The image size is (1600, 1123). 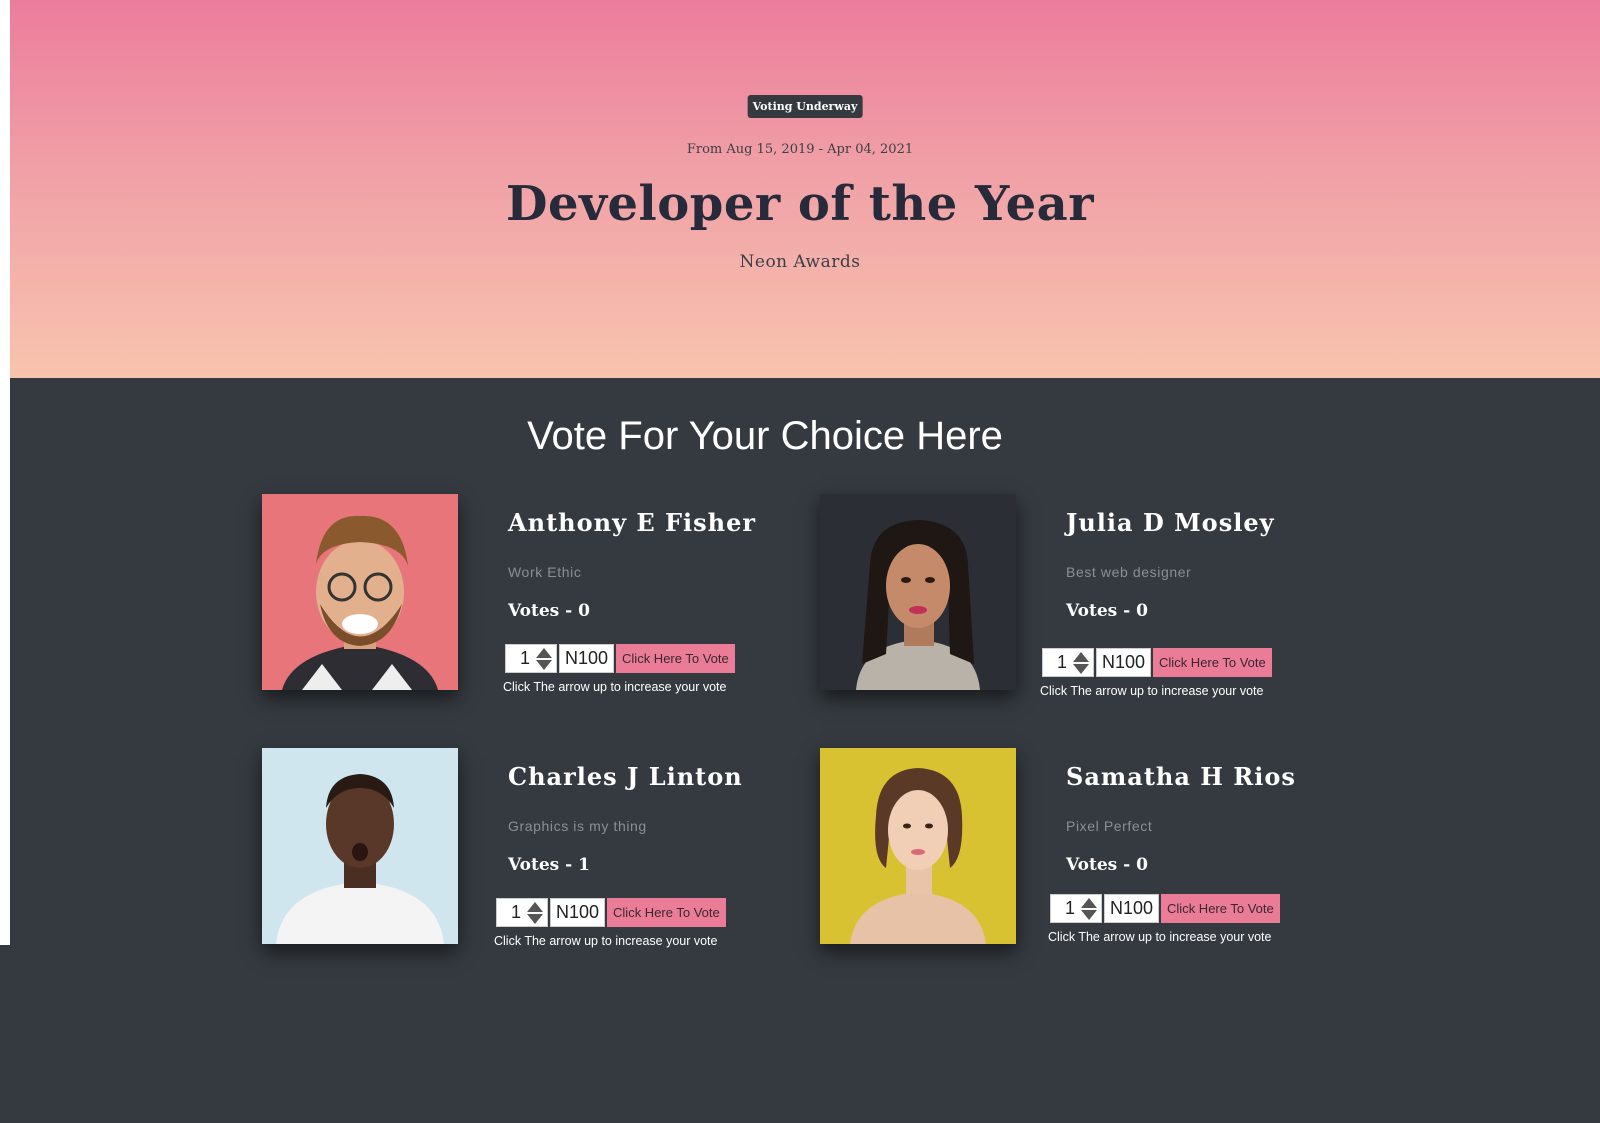 I want to click on candidate-category: Pixel Perfect, so click(x=1109, y=826).